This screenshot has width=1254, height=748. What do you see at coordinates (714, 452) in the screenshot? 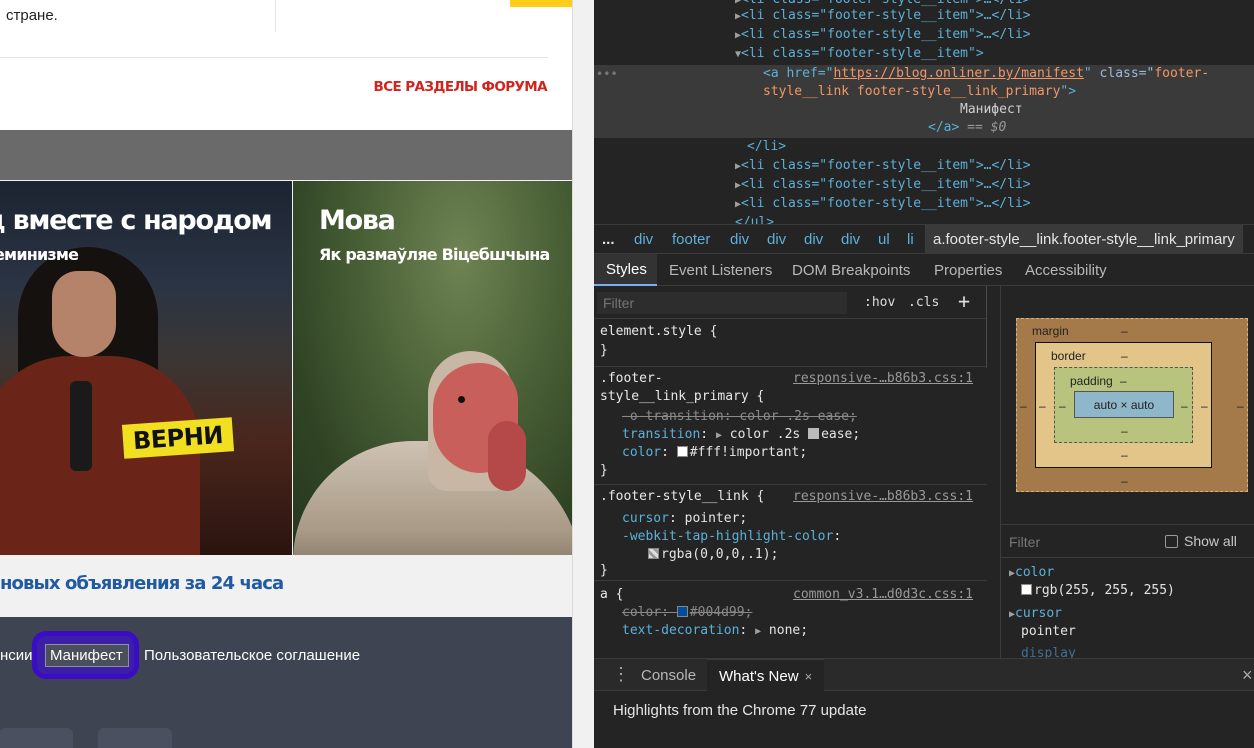
I see `css-declaration: color: #fff!important;` at bounding box center [714, 452].